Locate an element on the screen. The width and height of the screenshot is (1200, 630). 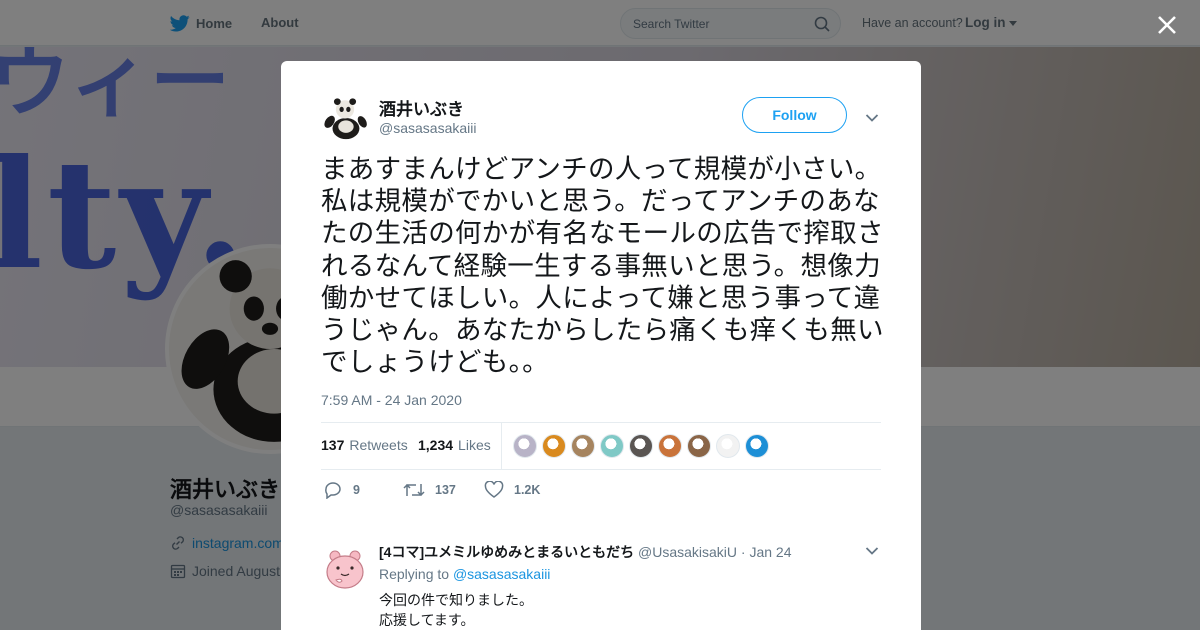
retweet-icon is located at coordinates (414, 490).